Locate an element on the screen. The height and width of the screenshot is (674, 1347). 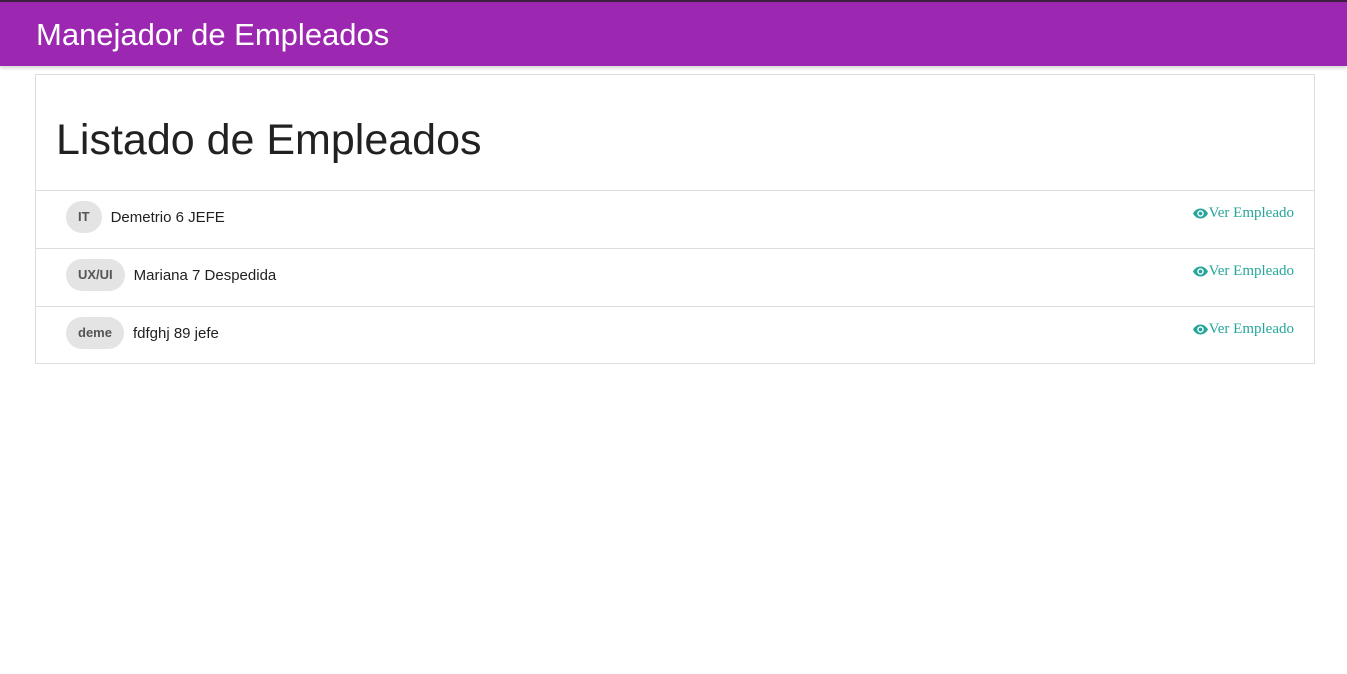
list-item: UX/UI Mariana 7 Despedida Ver Empleado is located at coordinates (675, 277).